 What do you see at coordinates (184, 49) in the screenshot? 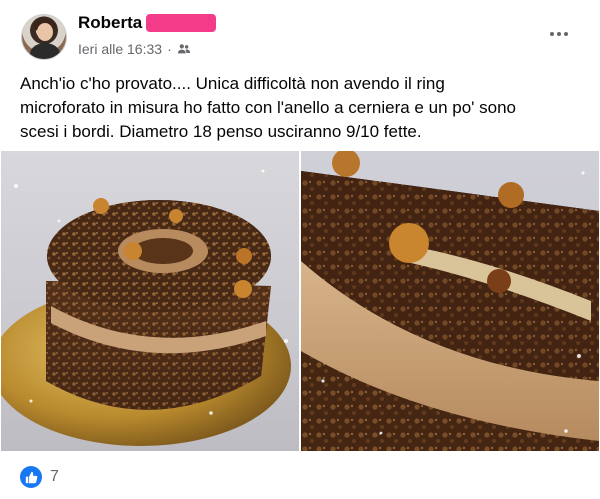
I see `friends-icon` at bounding box center [184, 49].